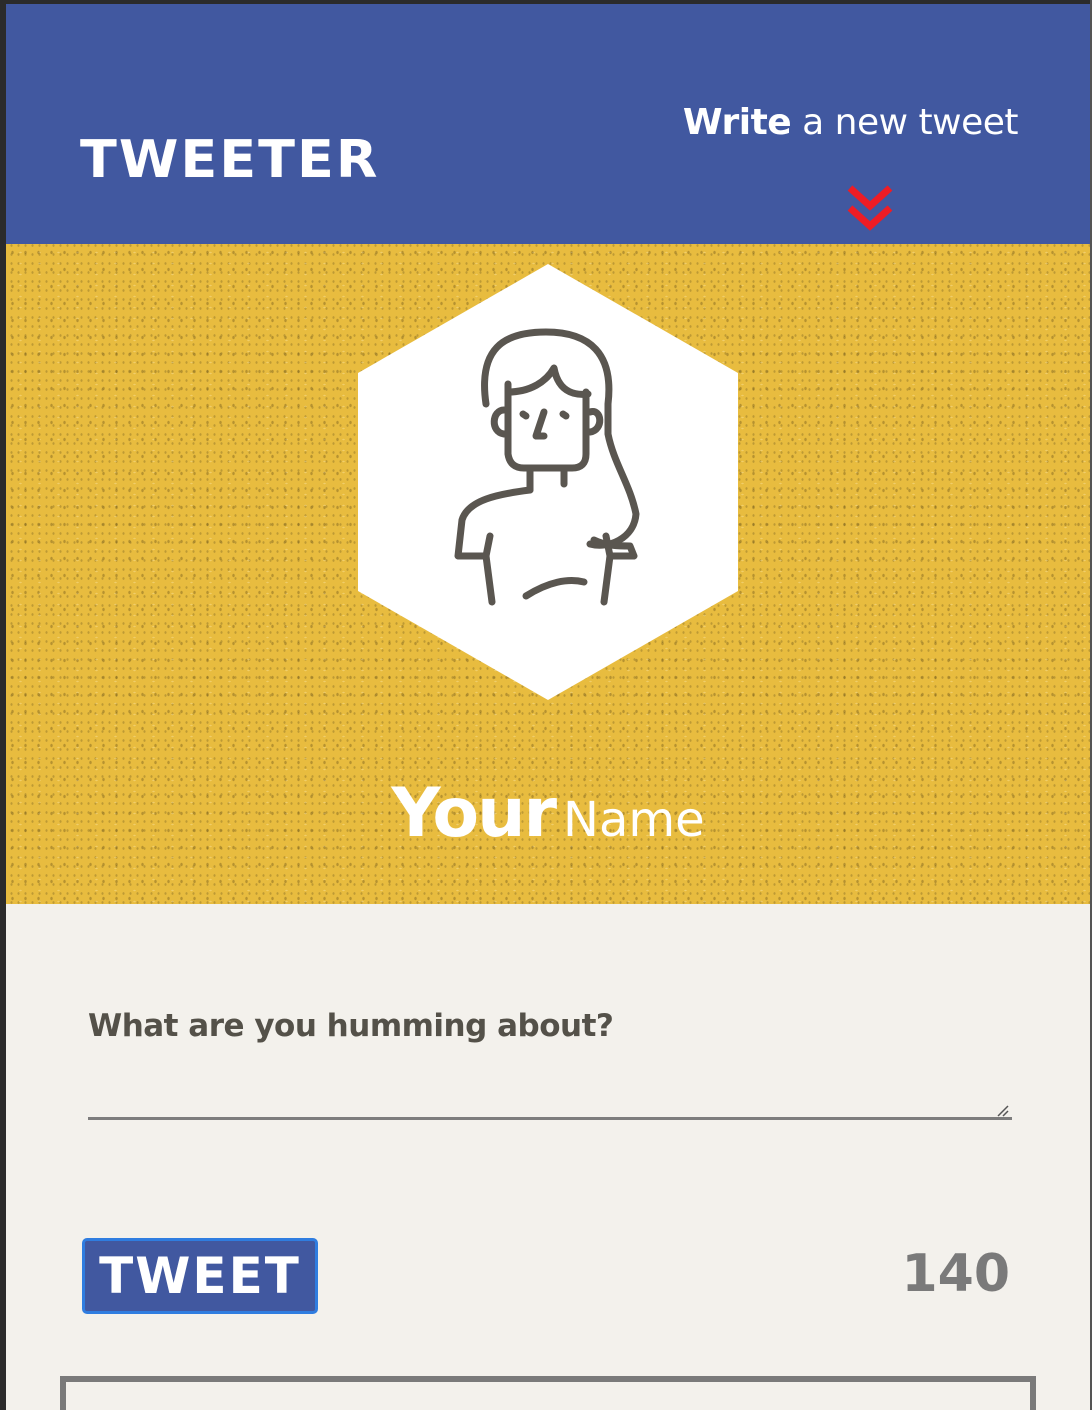 This screenshot has height=1410, width=1092. I want to click on tweet-input, so click(550, 1064).